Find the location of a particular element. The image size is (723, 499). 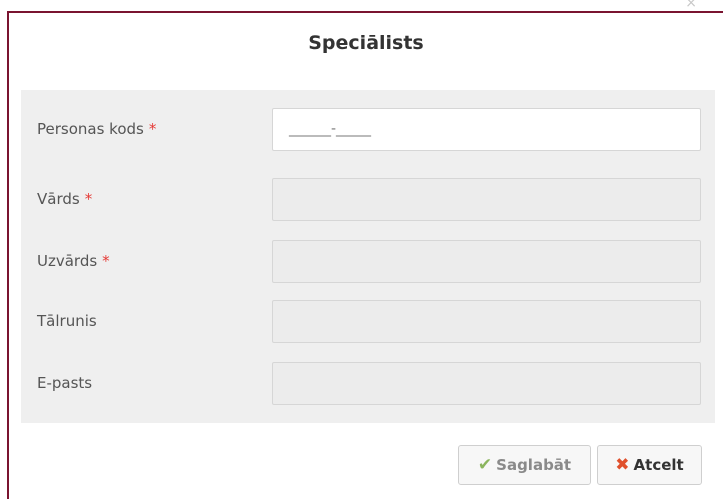

last-name-label: Uzvārds * is located at coordinates (73, 261).